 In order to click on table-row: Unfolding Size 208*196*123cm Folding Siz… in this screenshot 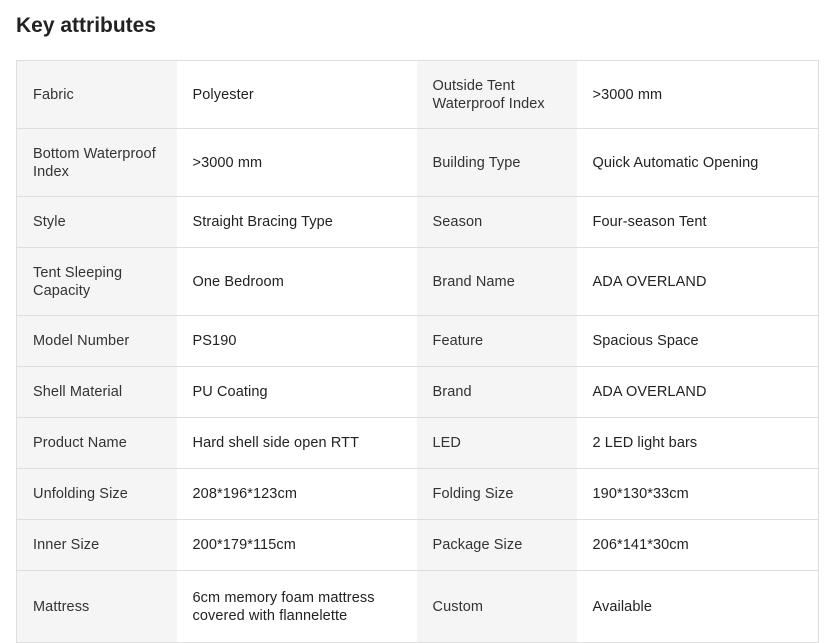, I will do `click(417, 494)`.